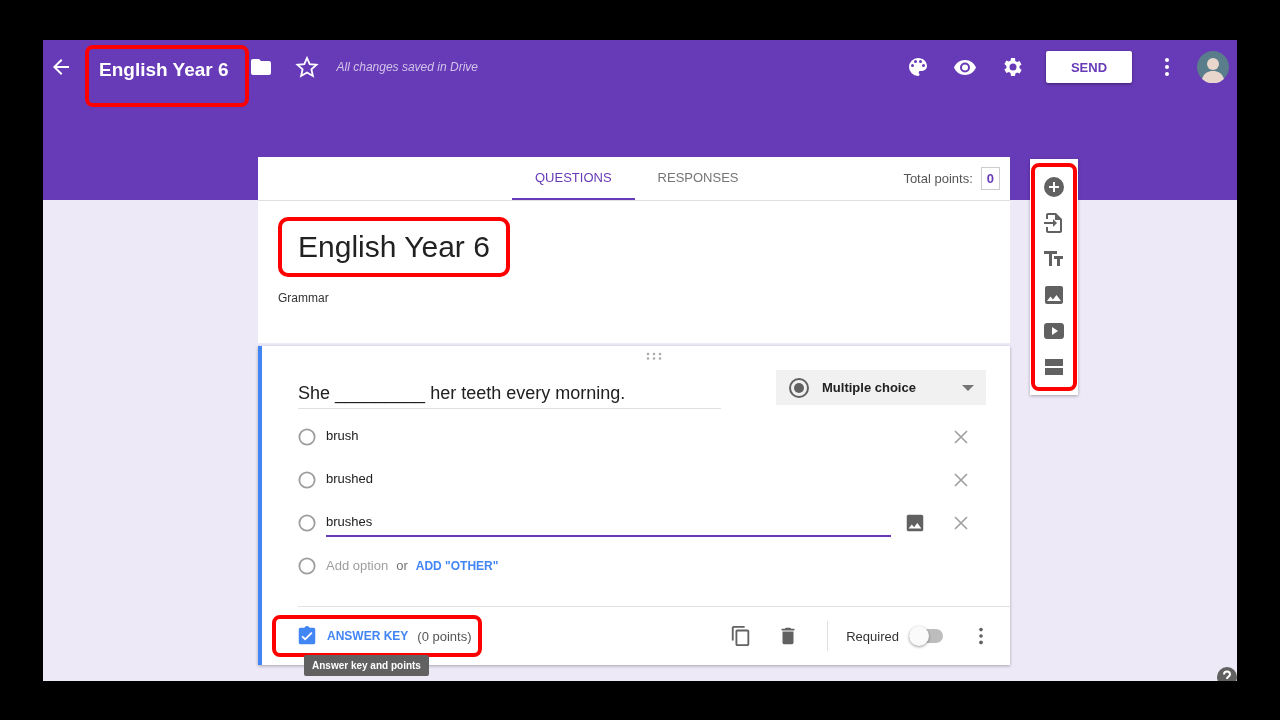 The height and width of the screenshot is (720, 1280). What do you see at coordinates (307, 636) in the screenshot?
I see `clipboard-check-icon` at bounding box center [307, 636].